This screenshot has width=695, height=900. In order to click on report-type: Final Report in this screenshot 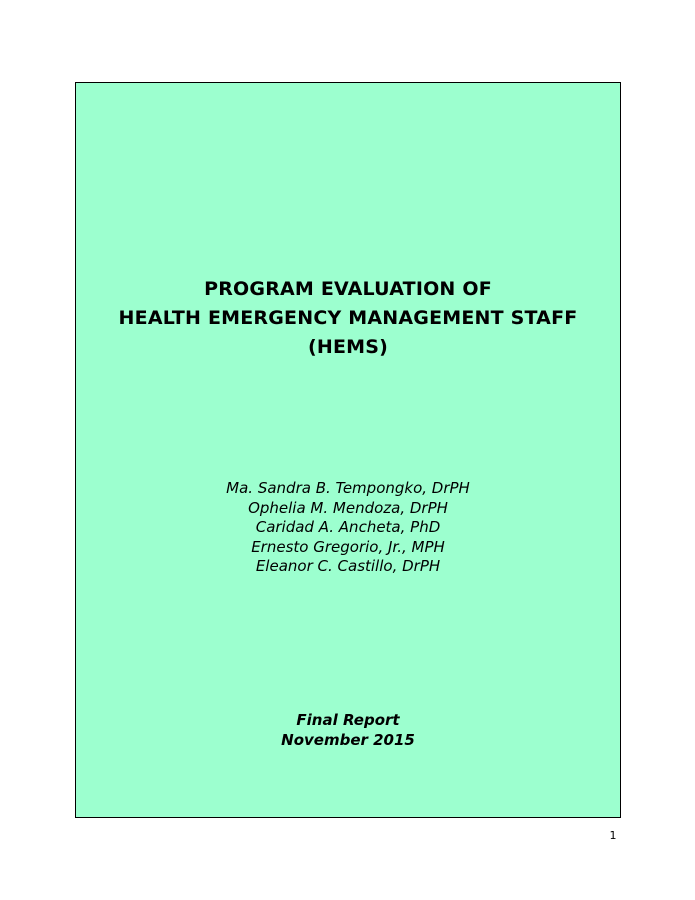, I will do `click(348, 720)`.